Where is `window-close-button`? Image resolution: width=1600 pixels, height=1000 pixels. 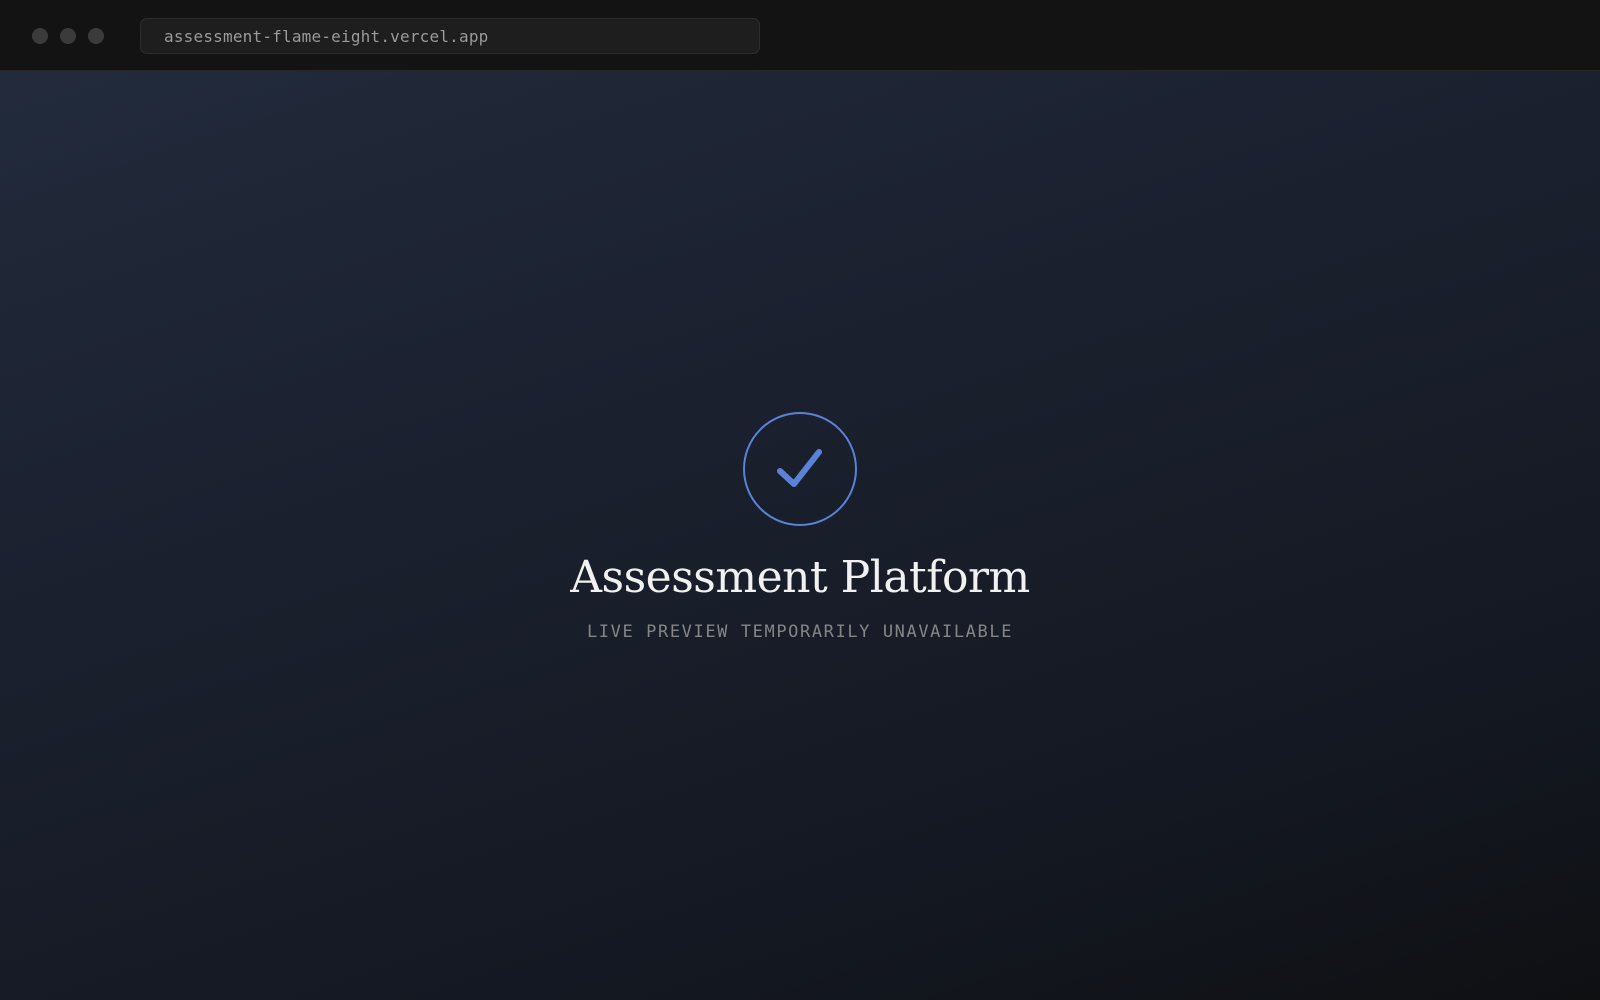 window-close-button is located at coordinates (40, 36).